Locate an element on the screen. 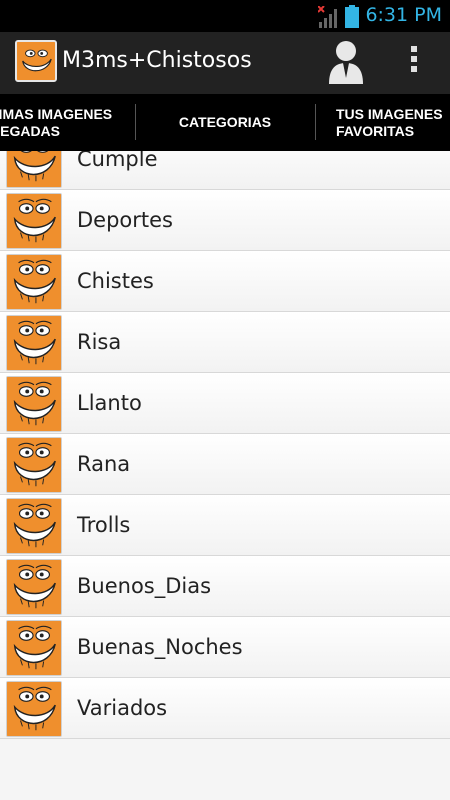 The height and width of the screenshot is (800, 450). tab-label-line2: REGADAS is located at coordinates (30, 131).